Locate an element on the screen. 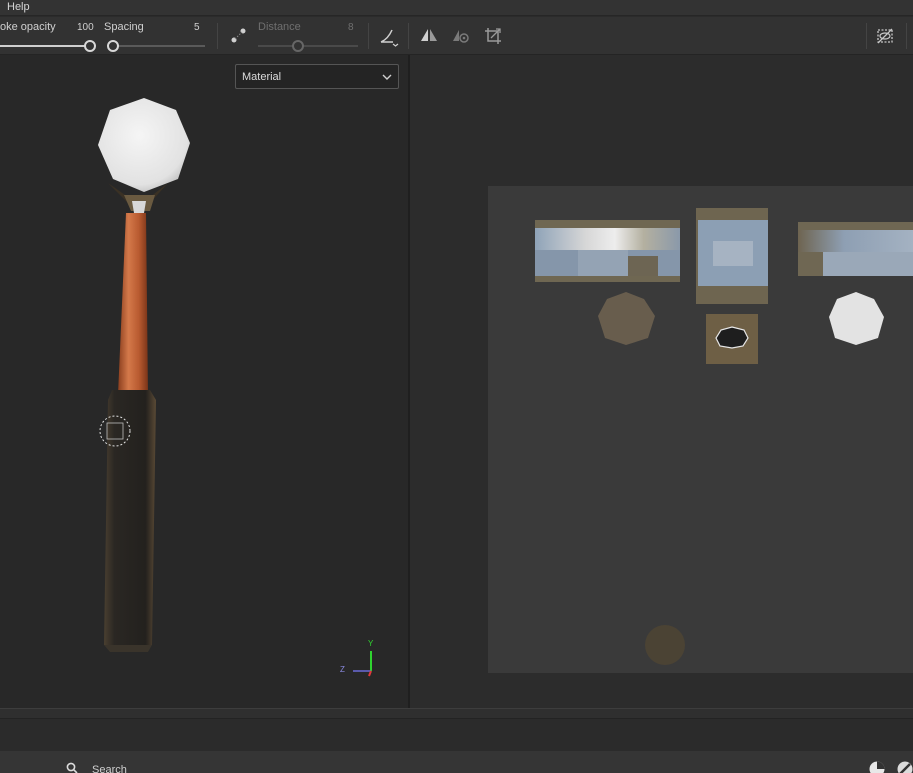  hammer-head is located at coordinates (144, 145).